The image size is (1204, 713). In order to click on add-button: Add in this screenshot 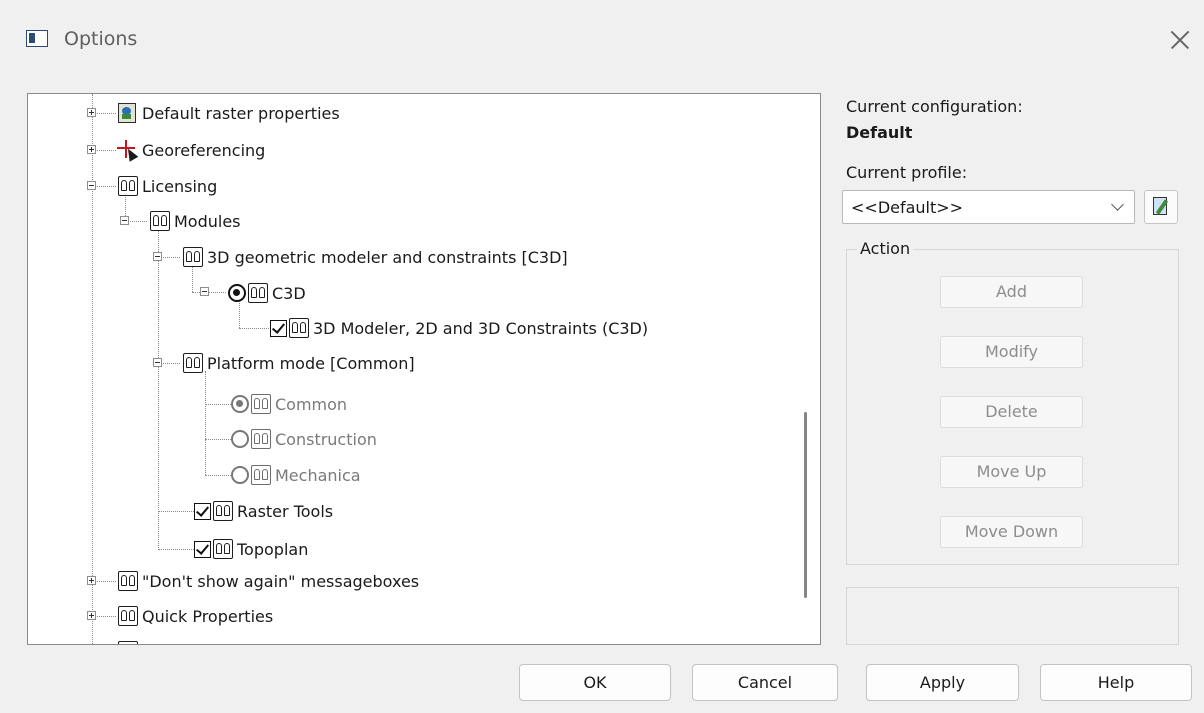, I will do `click(1011, 292)`.